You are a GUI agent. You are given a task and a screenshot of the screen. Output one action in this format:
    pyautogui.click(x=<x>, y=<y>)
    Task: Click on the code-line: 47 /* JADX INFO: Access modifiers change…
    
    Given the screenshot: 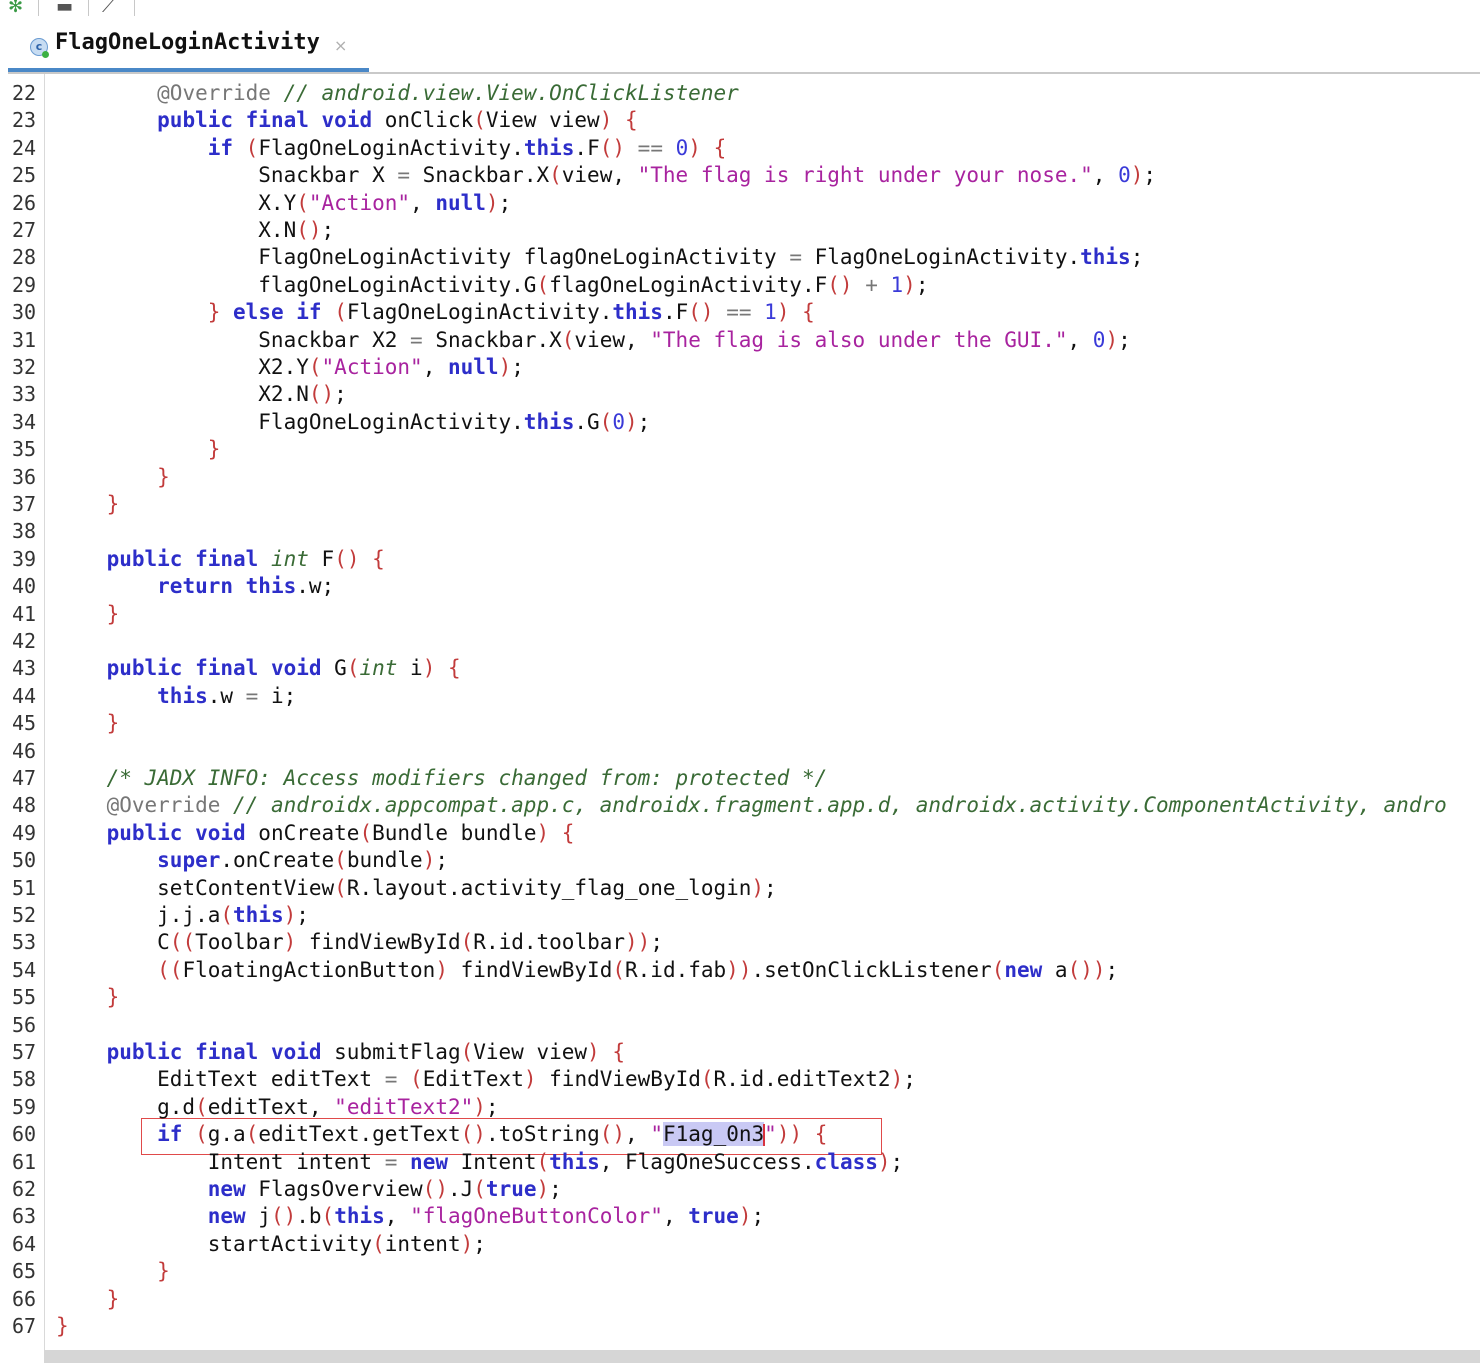 What is the action you would take?
    pyautogui.click(x=744, y=778)
    